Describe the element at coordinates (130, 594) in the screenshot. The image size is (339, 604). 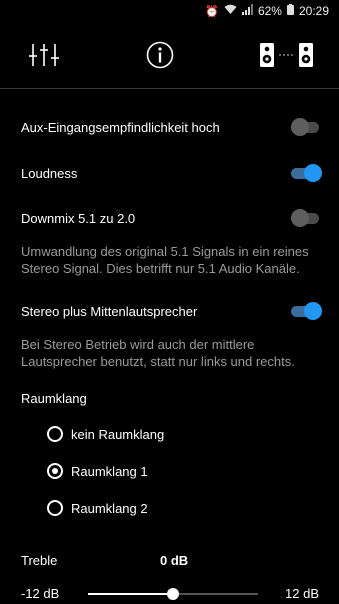
I see `treble-slider-fill` at that location.